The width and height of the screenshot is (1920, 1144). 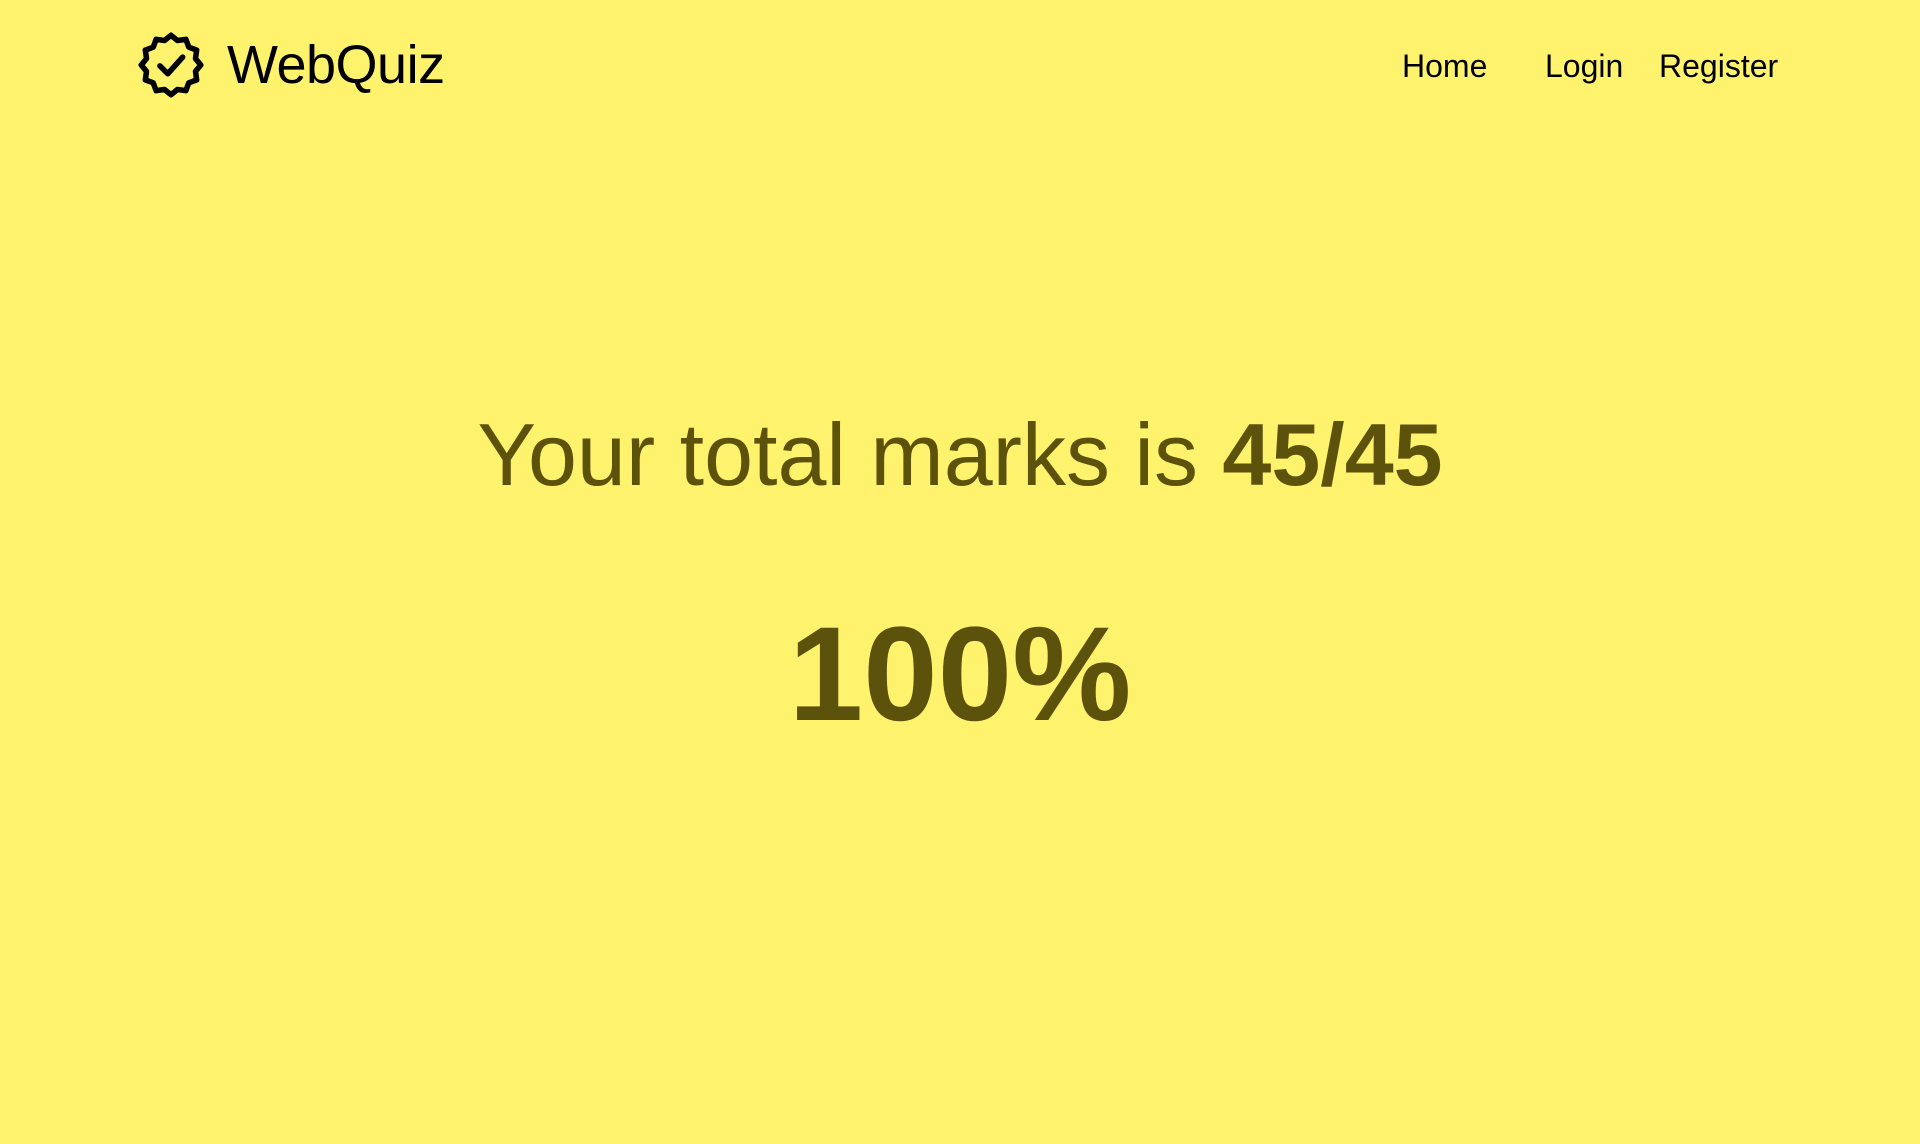 I want to click on result-heading: Your total marks is 45/45, so click(x=960, y=455).